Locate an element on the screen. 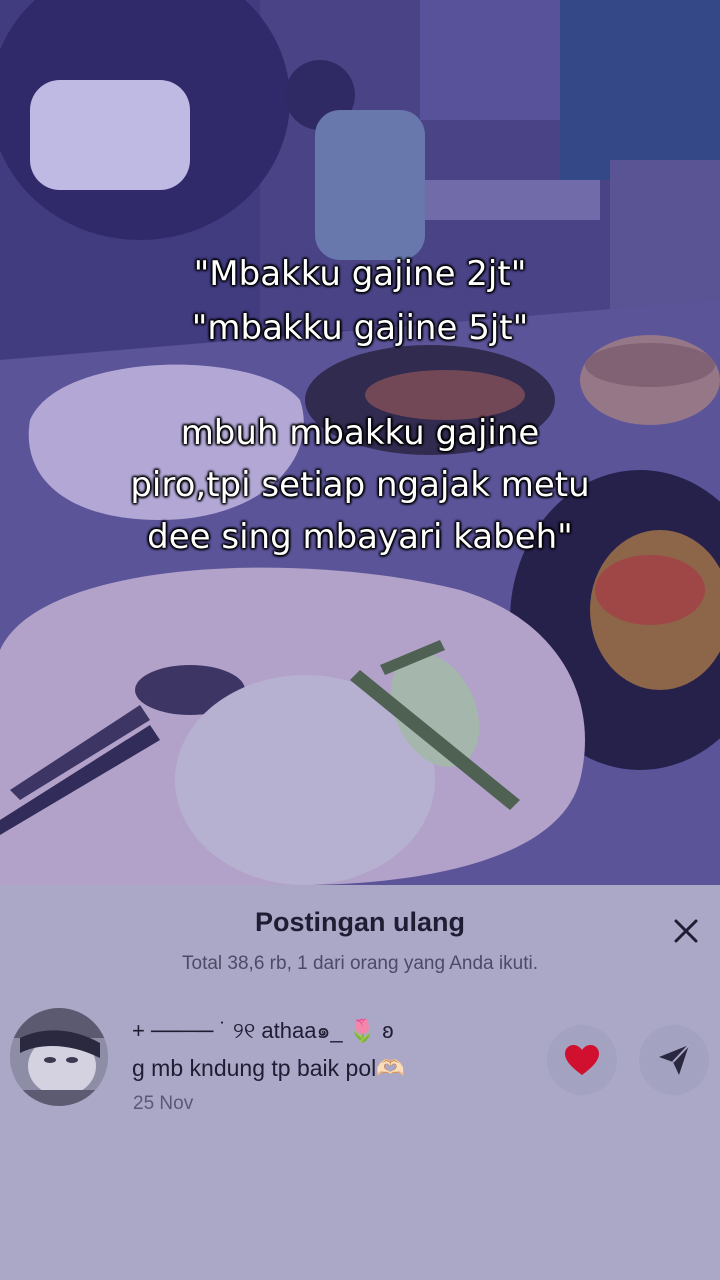 The width and height of the screenshot is (720, 1280). send-icon is located at coordinates (674, 1059).